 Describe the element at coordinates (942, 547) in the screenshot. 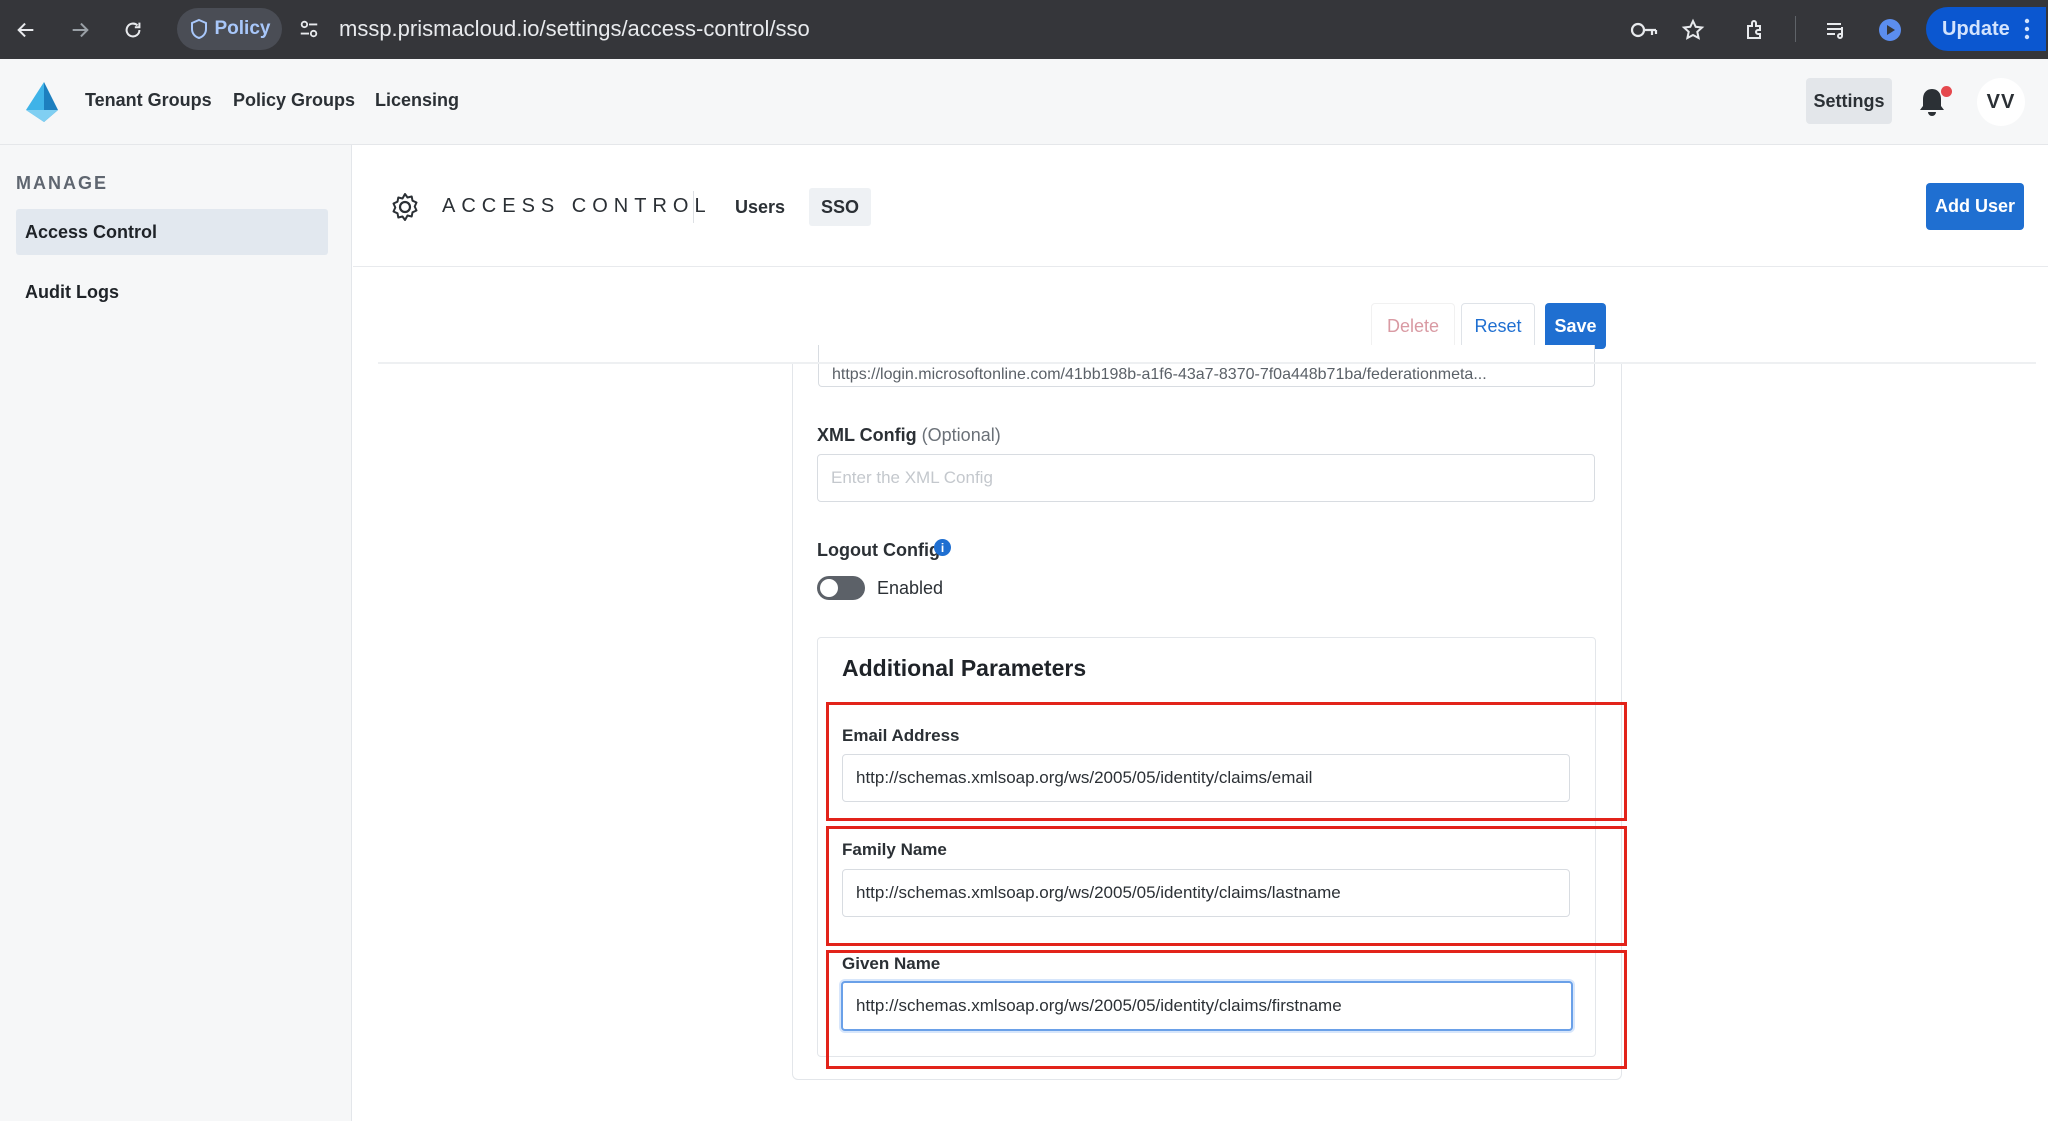

I see `info-icon: i` at that location.